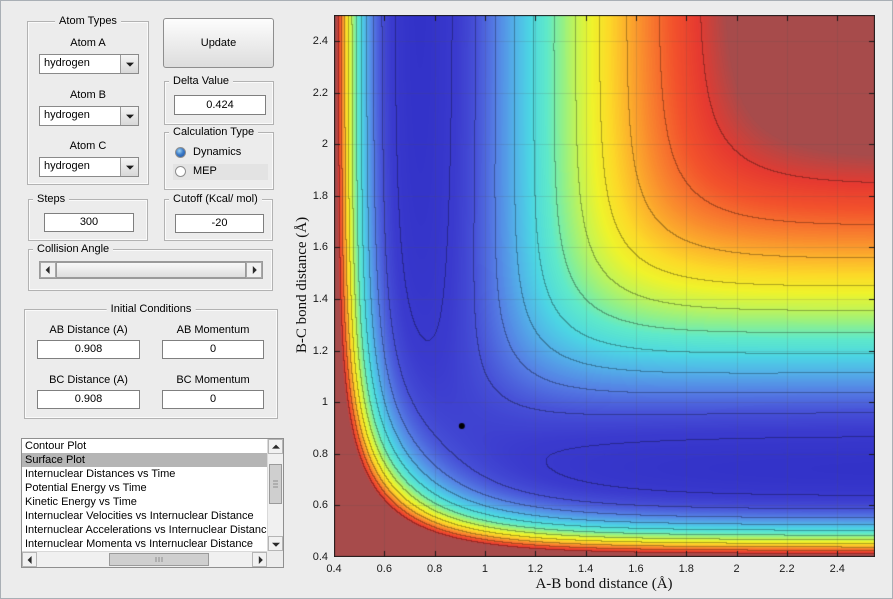 This screenshot has height=599, width=893. I want to click on vertical-scrollbar, so click(275, 495).